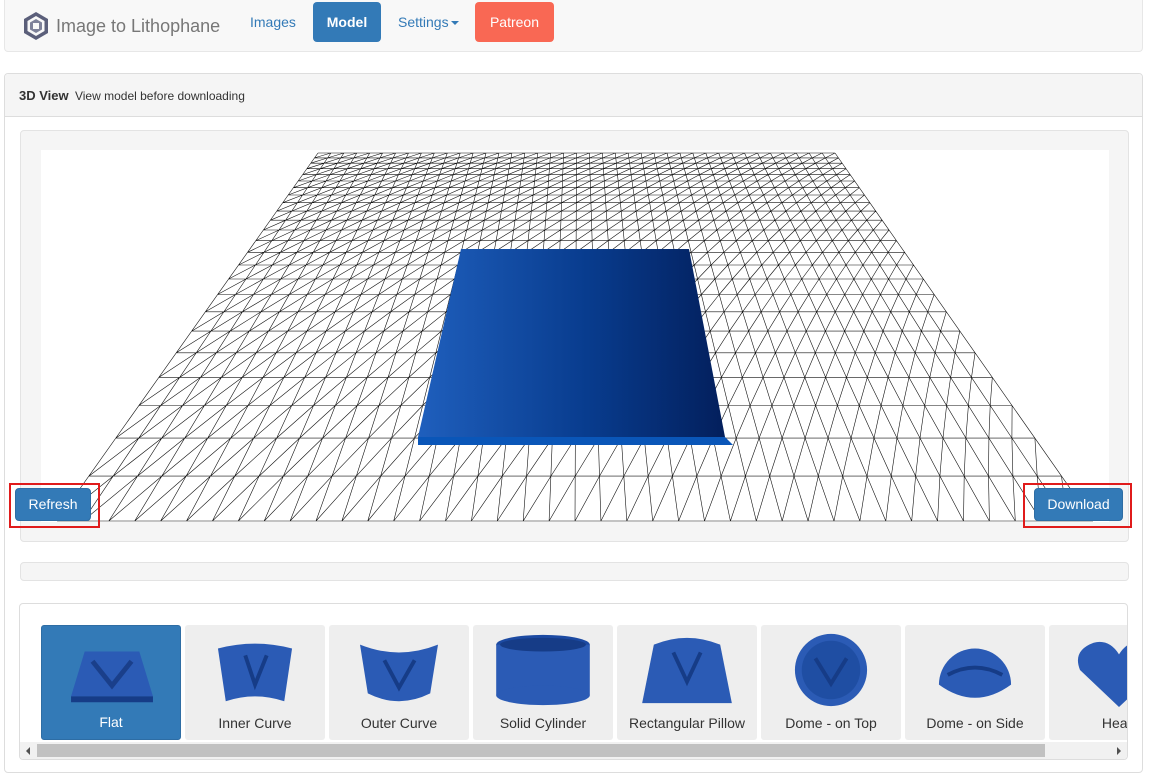 This screenshot has width=1152, height=774. What do you see at coordinates (575, 347) in the screenshot?
I see `lithophane-model` at bounding box center [575, 347].